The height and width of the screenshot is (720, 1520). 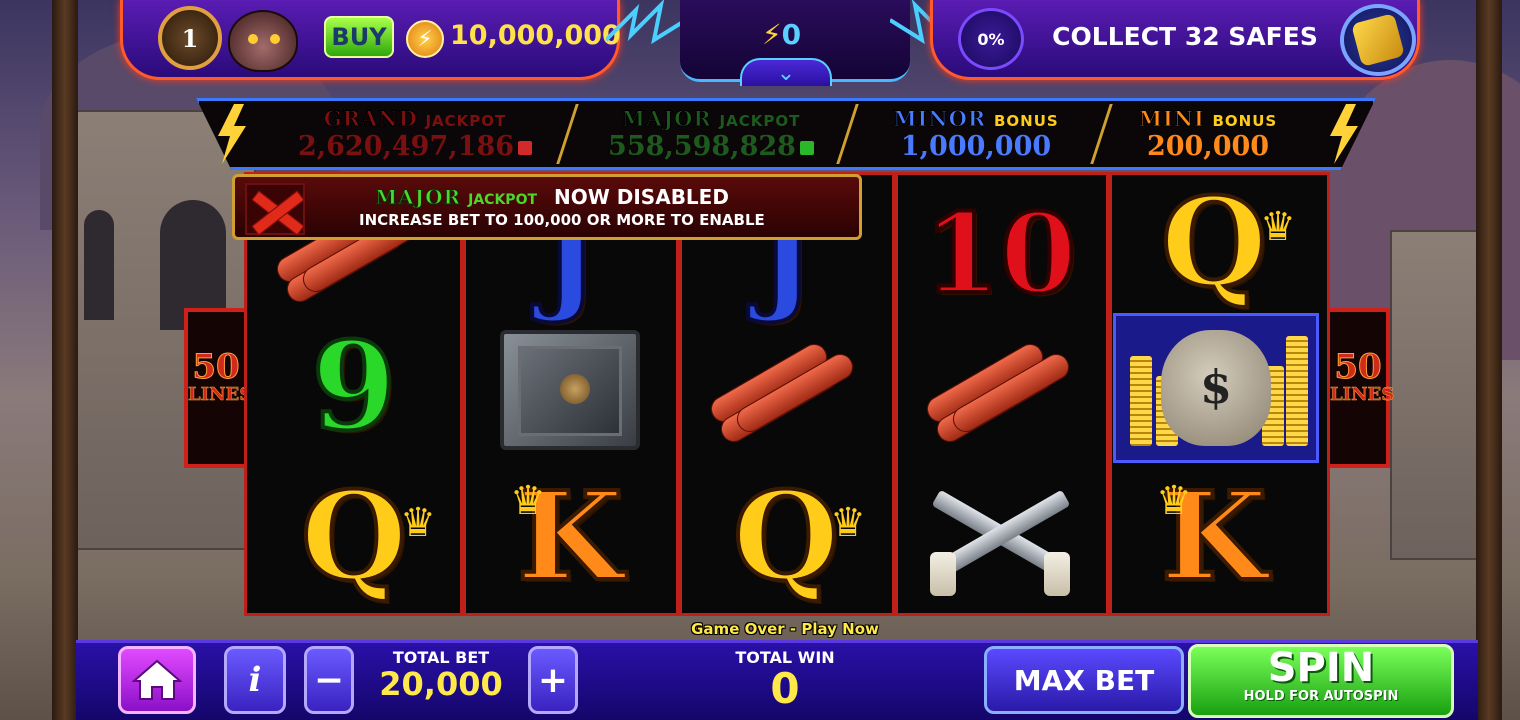 What do you see at coordinates (666, 119) in the screenshot?
I see `major-jackpot-name: MAJOR` at bounding box center [666, 119].